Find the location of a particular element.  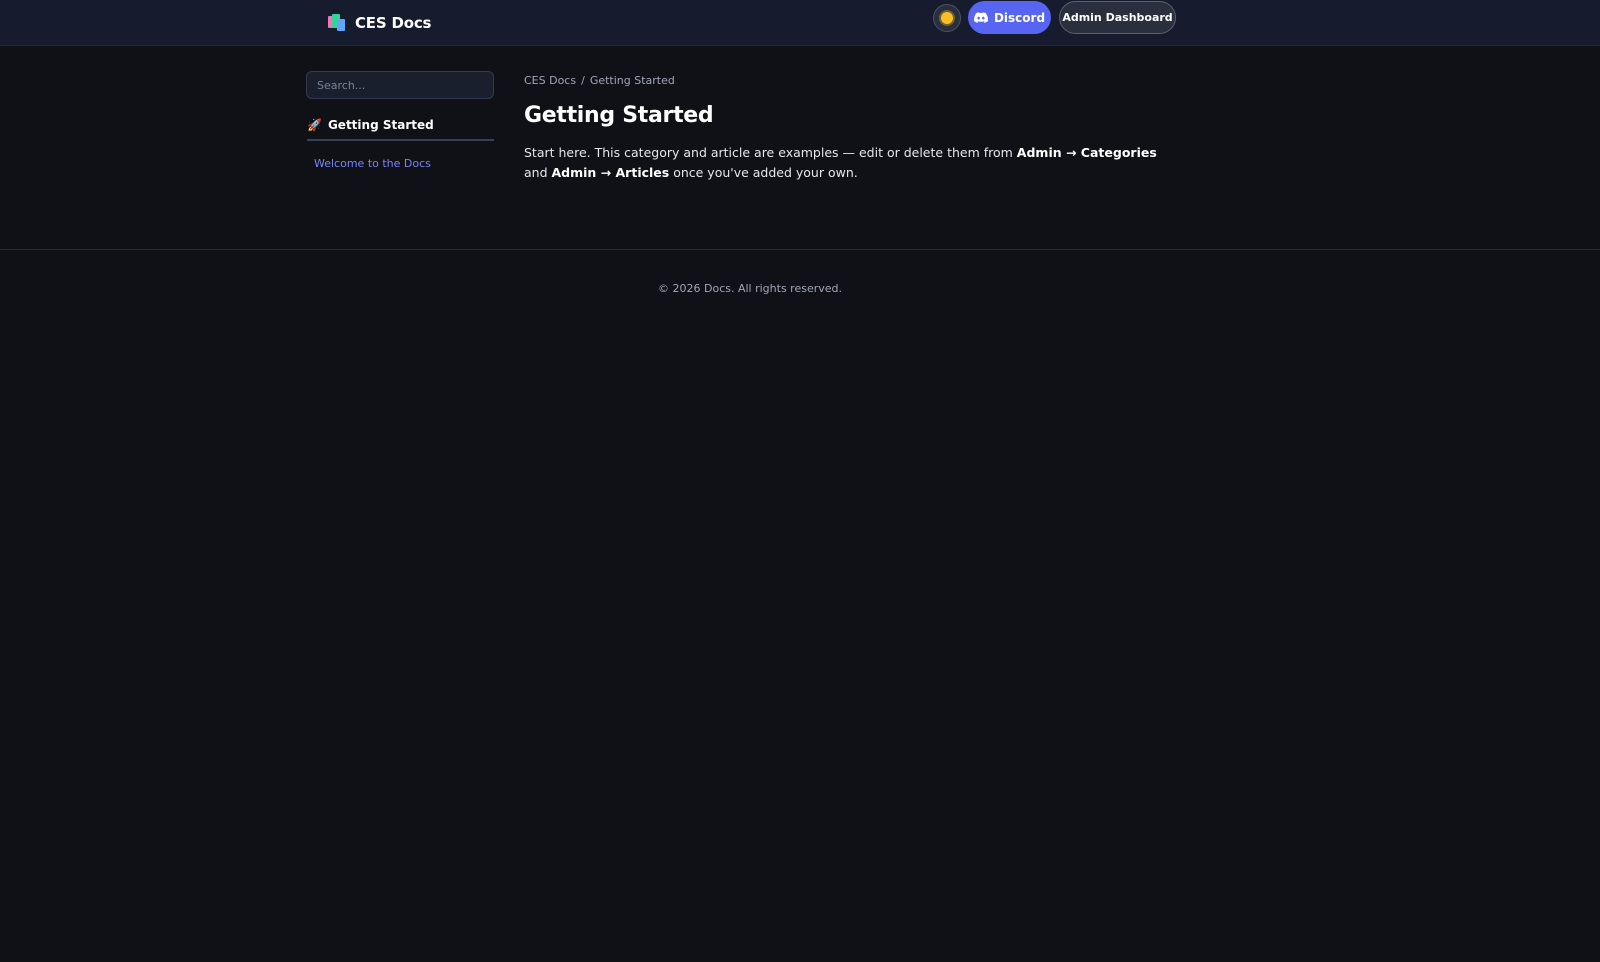

body-bold-categories: Admin → Categories is located at coordinates (1086, 152).